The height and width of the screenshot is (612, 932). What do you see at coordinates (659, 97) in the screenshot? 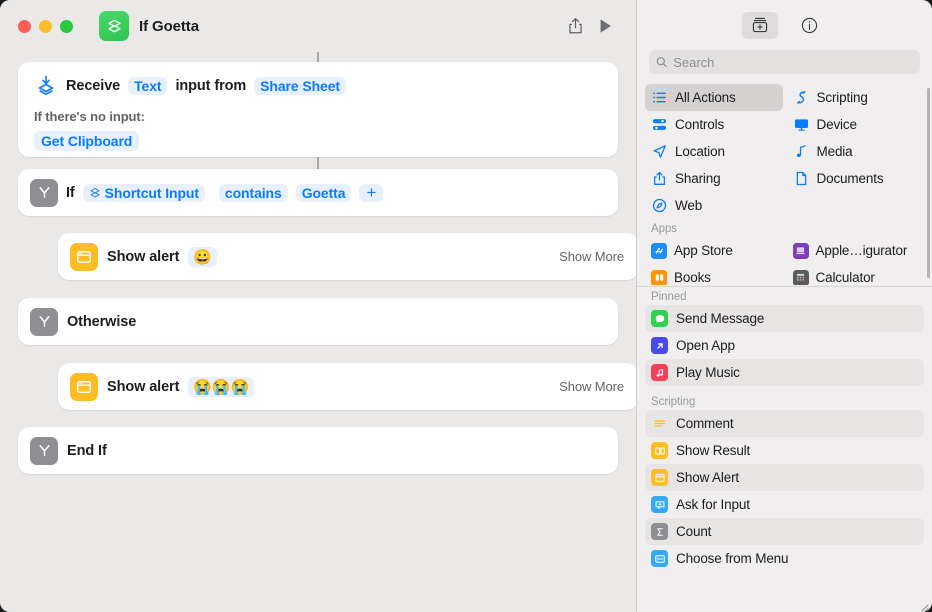
I see `list-icon` at bounding box center [659, 97].